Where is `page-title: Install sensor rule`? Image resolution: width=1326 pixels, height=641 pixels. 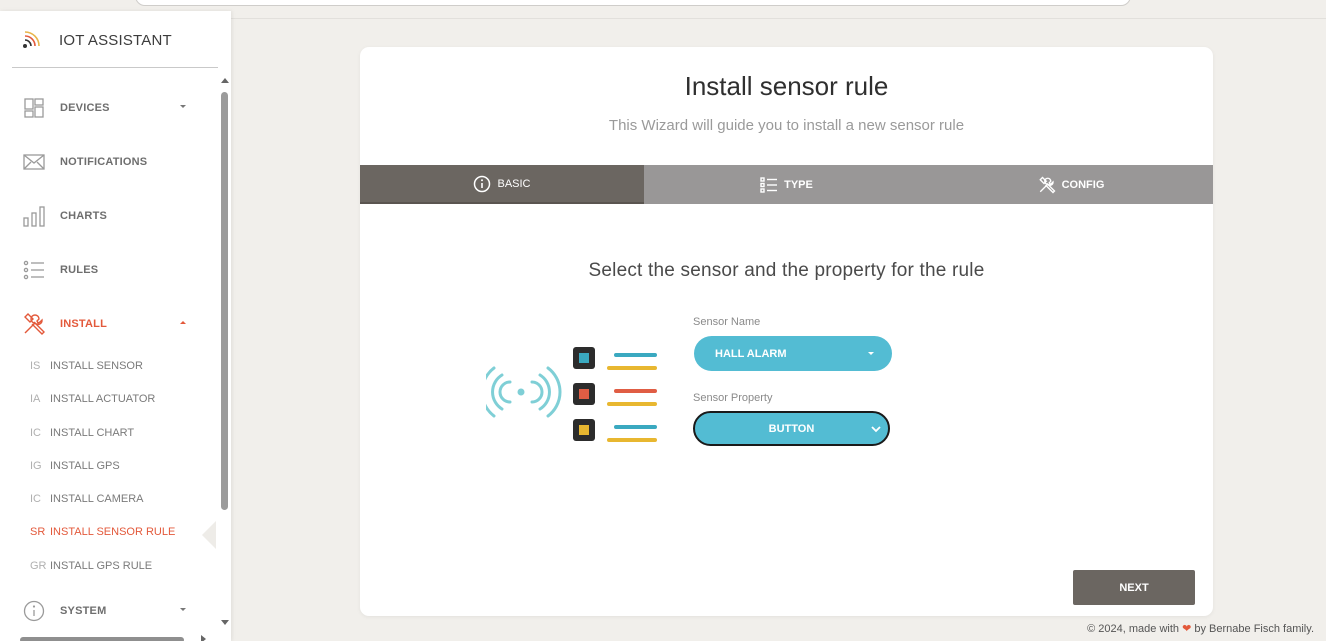 page-title: Install sensor rule is located at coordinates (786, 86).